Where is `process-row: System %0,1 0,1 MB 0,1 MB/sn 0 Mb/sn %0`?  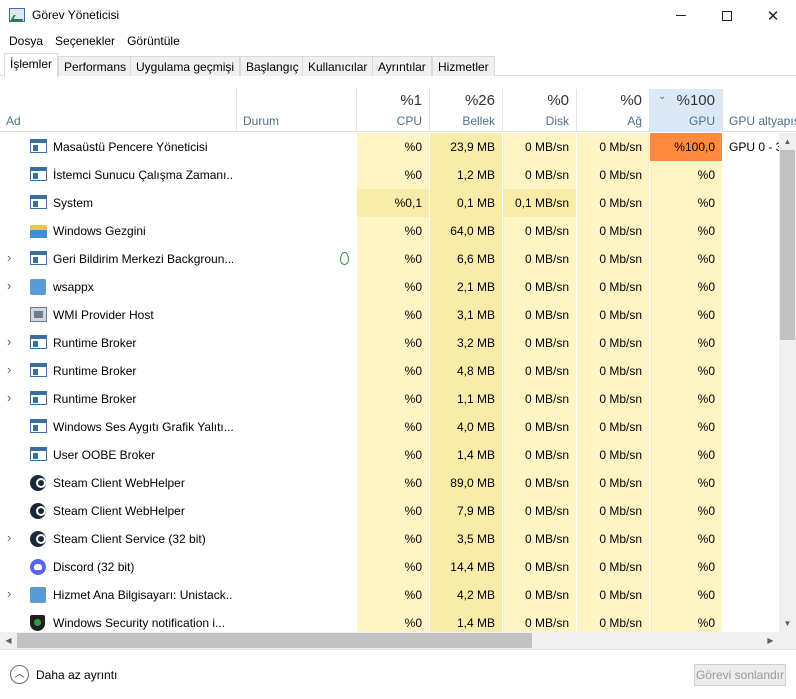
process-row: System %0,1 0,1 MB 0,1 MB/sn 0 Mb/sn %0 is located at coordinates (389, 203).